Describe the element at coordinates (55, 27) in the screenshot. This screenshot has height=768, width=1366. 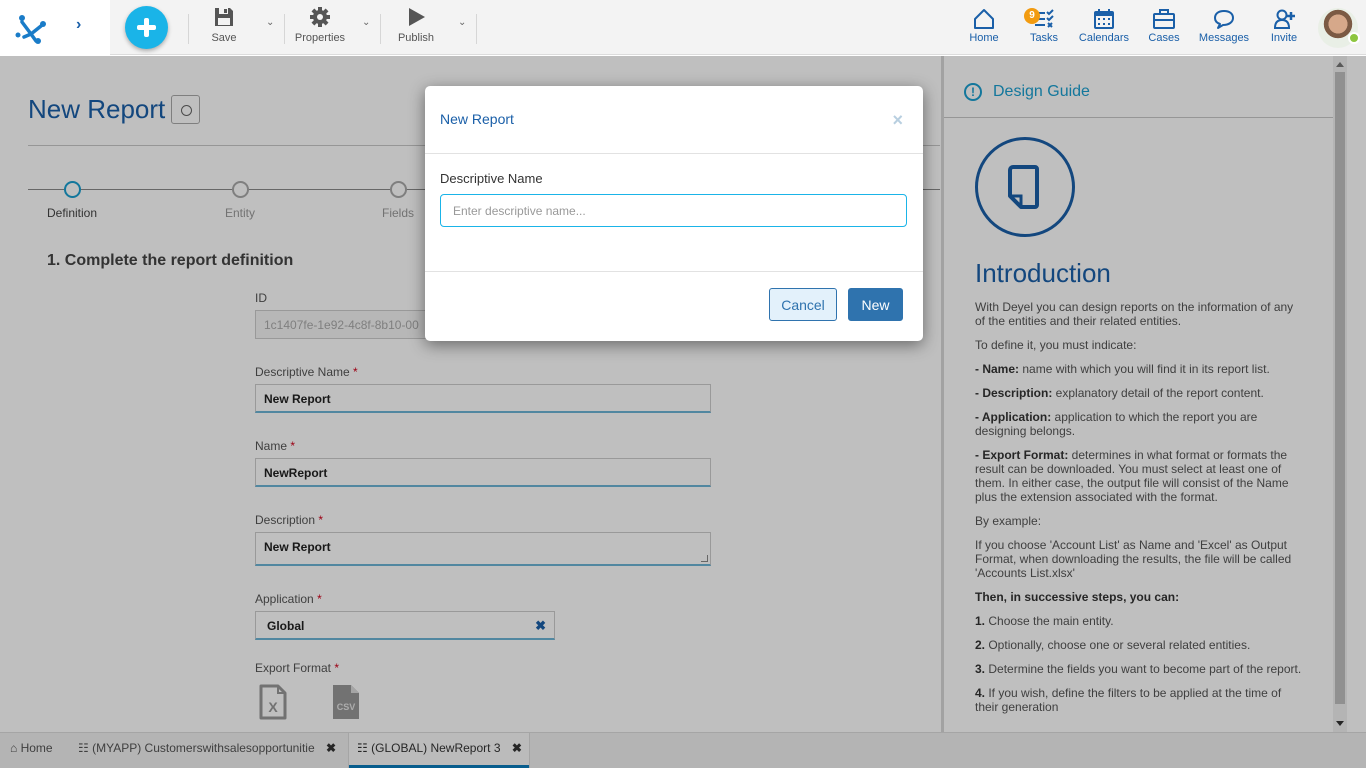
I see `logo-area: ›` at that location.